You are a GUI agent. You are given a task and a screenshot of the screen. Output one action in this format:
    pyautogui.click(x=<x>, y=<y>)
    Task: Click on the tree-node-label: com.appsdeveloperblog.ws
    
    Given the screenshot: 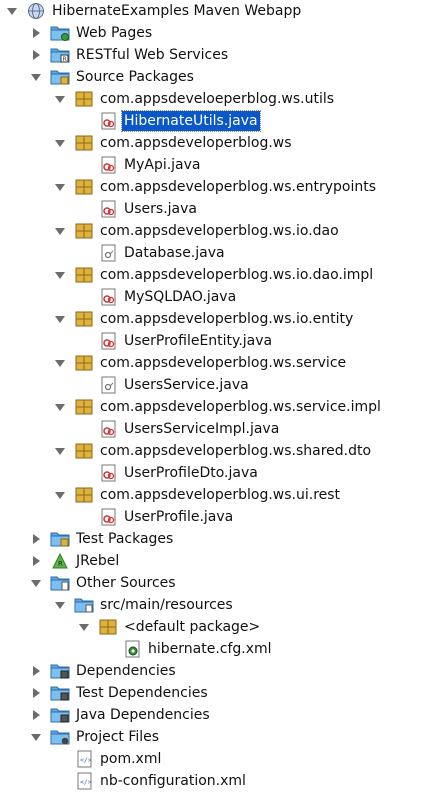 What is the action you would take?
    pyautogui.click(x=196, y=143)
    